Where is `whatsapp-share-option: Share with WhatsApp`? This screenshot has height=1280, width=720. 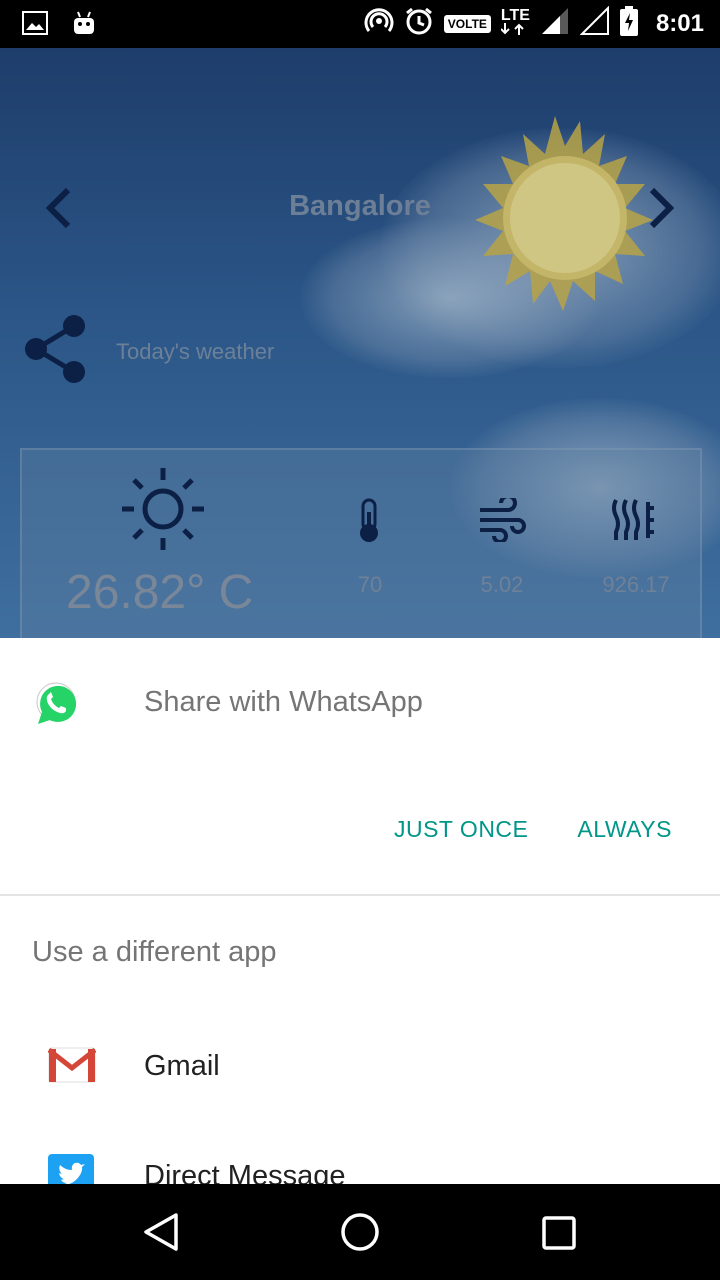 whatsapp-share-option: Share with WhatsApp is located at coordinates (360, 704).